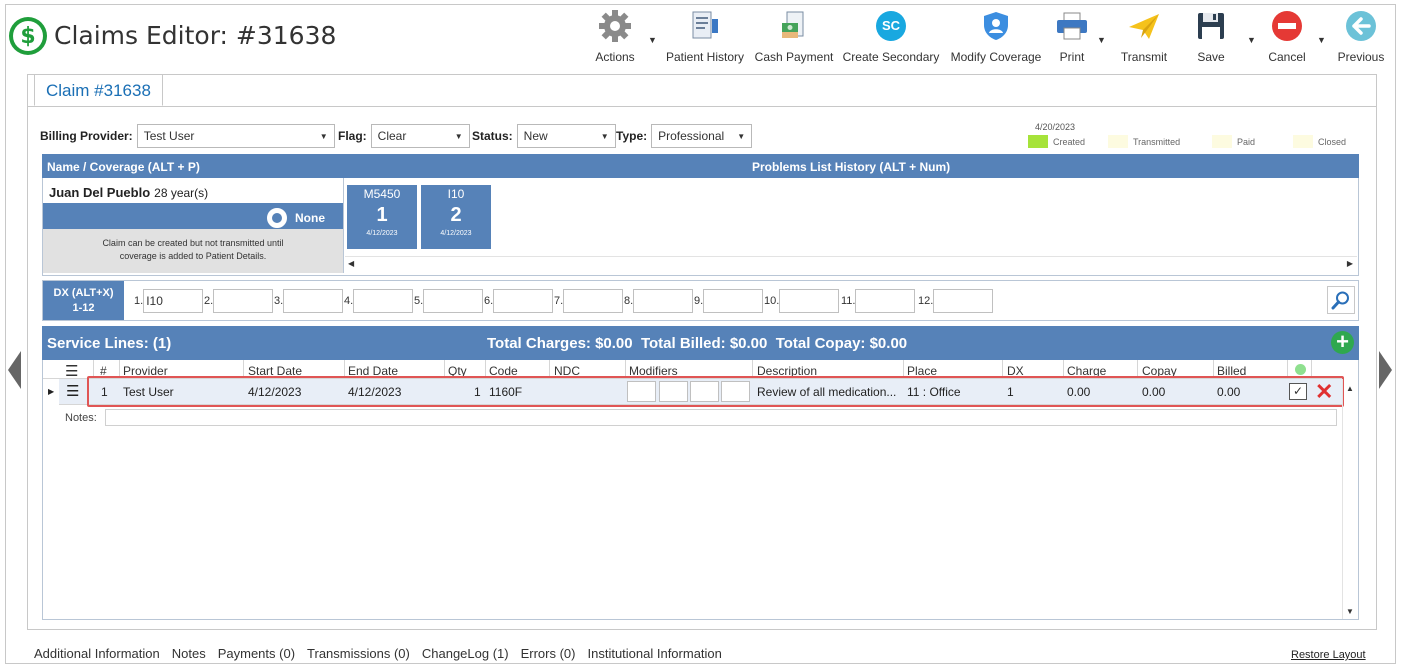  I want to click on billing-provider-select: Test User ▼, so click(235, 136).